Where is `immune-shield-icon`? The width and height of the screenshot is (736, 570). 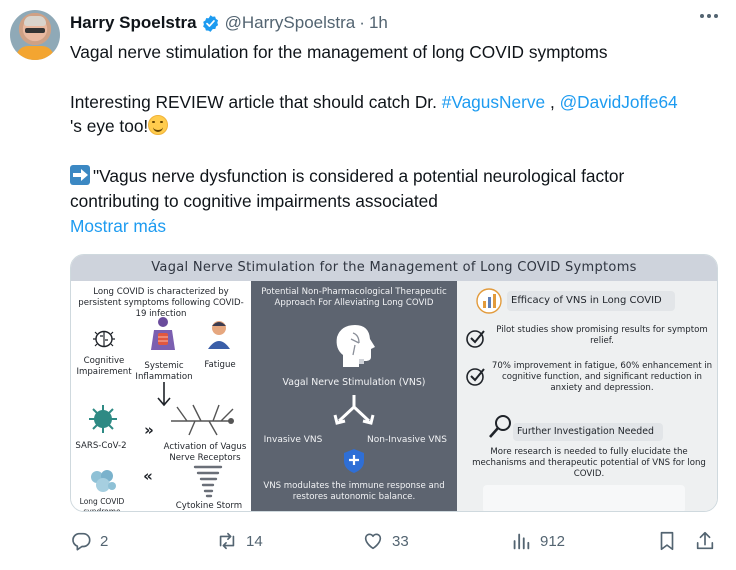 immune-shield-icon is located at coordinates (354, 461).